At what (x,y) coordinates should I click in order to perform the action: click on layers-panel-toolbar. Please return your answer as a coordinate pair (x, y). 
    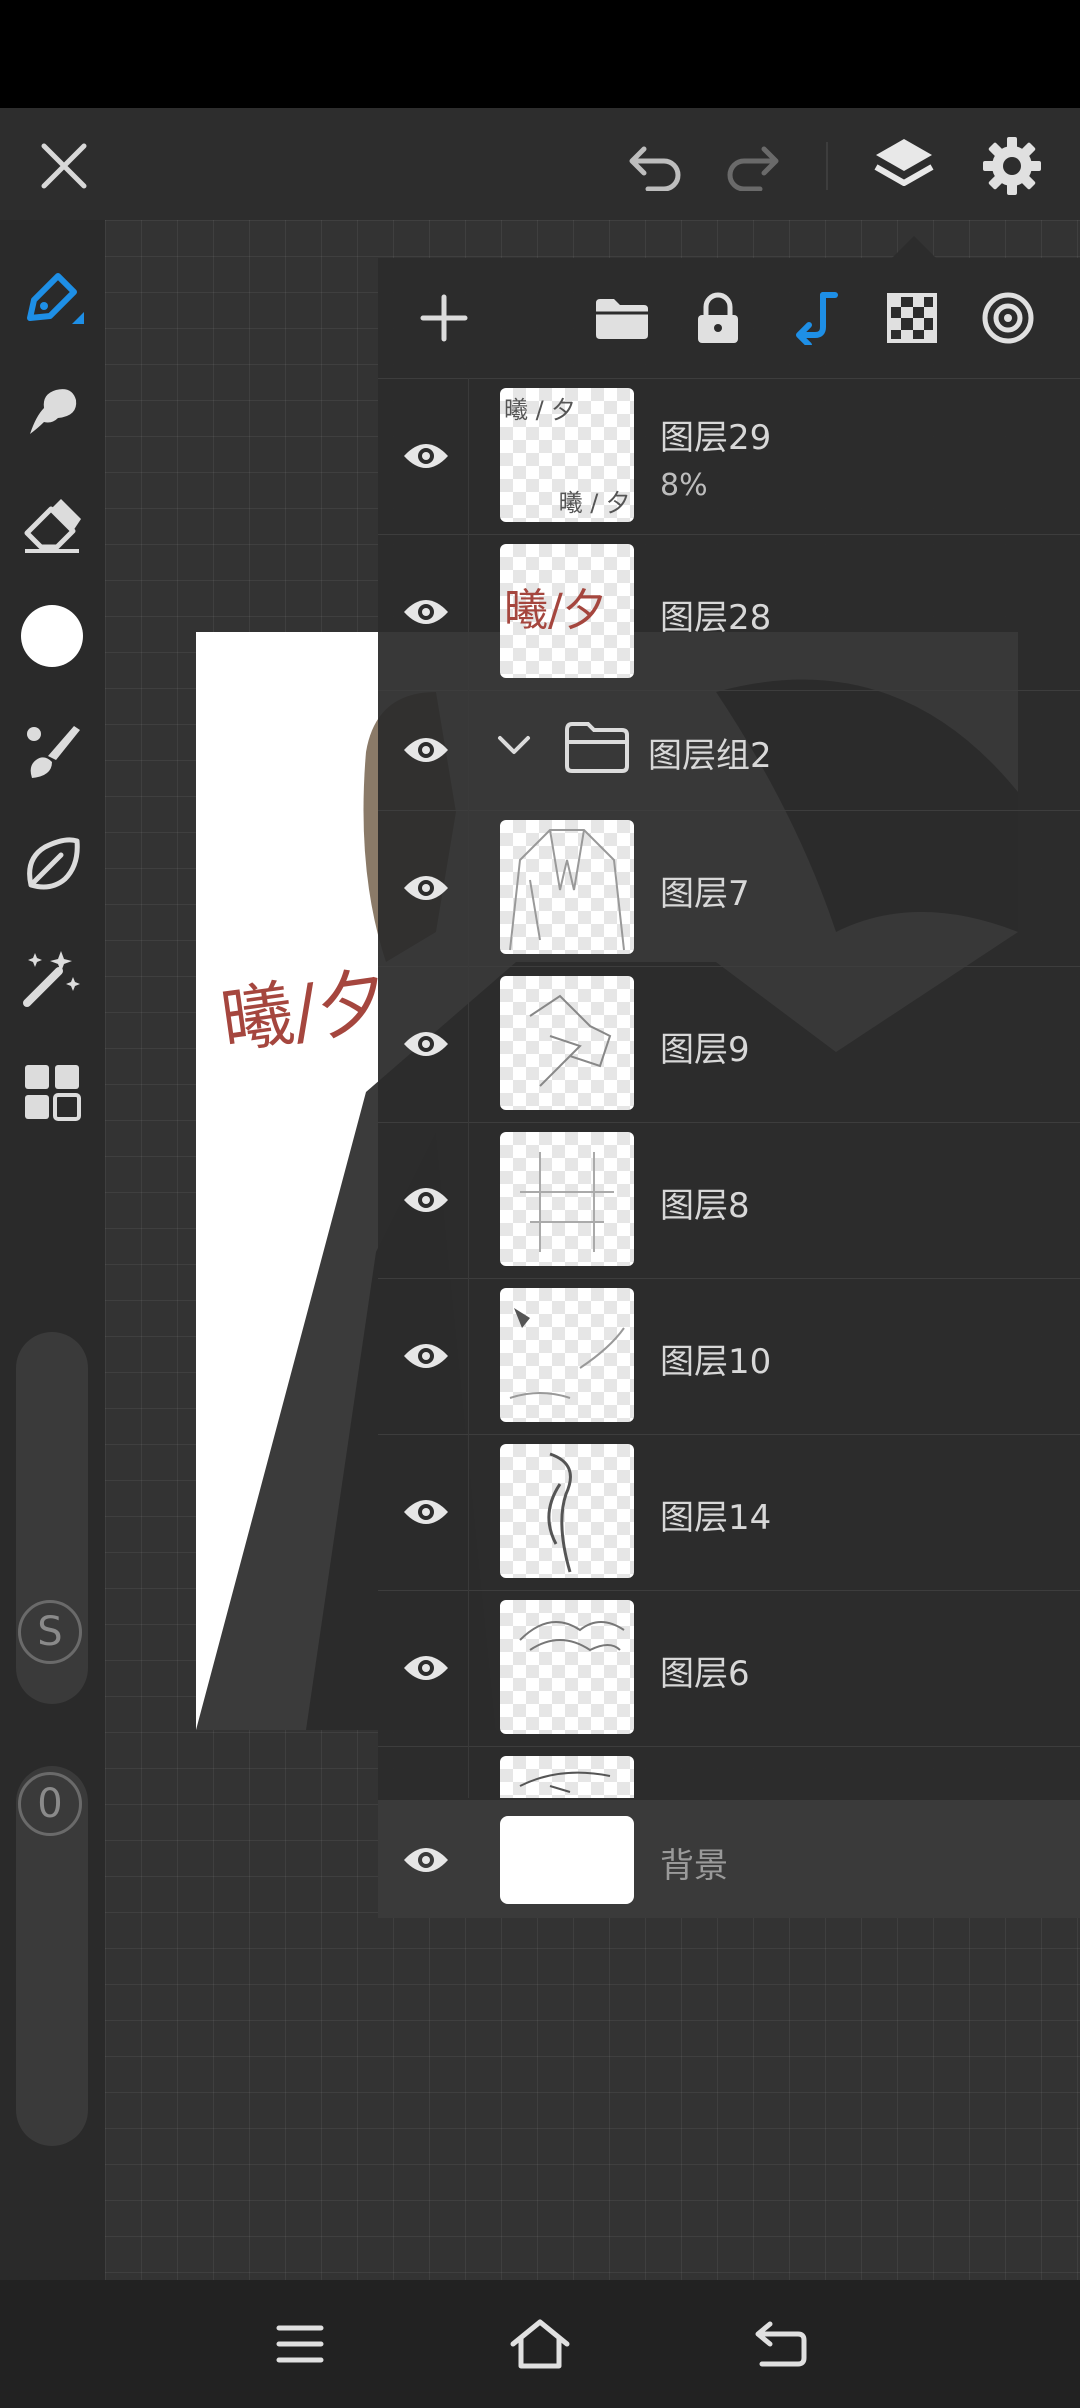
    Looking at the image, I should click on (729, 318).